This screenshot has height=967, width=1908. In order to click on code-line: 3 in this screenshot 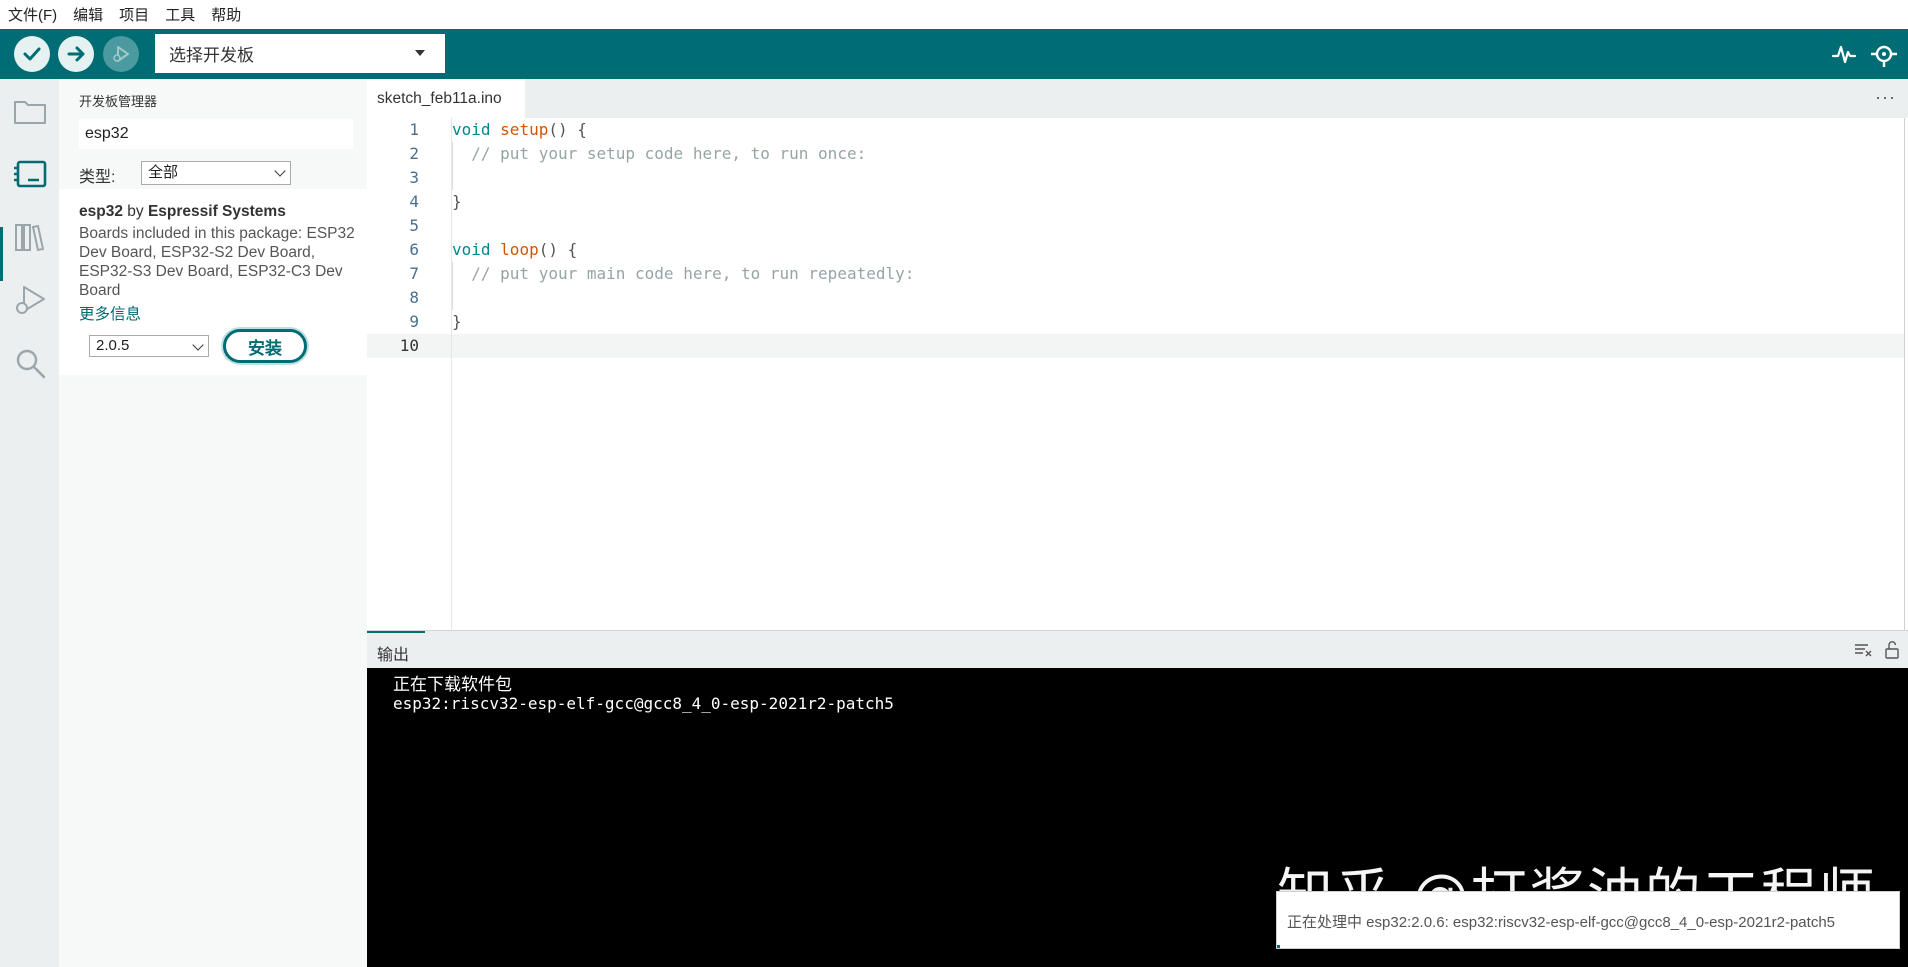, I will do `click(1135, 178)`.